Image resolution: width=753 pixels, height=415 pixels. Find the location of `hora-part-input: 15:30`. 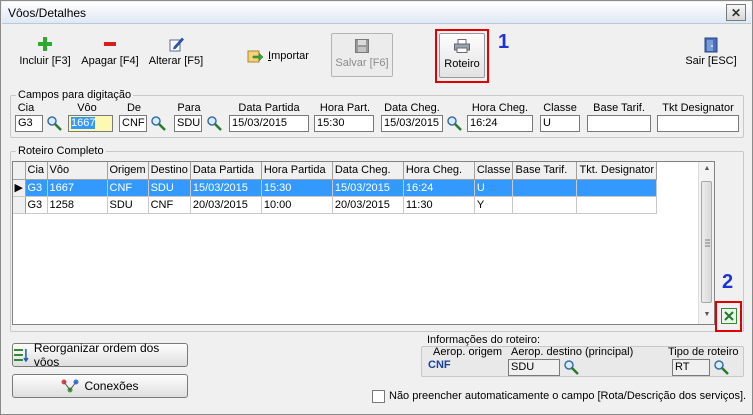

hora-part-input: 15:30 is located at coordinates (344, 123).